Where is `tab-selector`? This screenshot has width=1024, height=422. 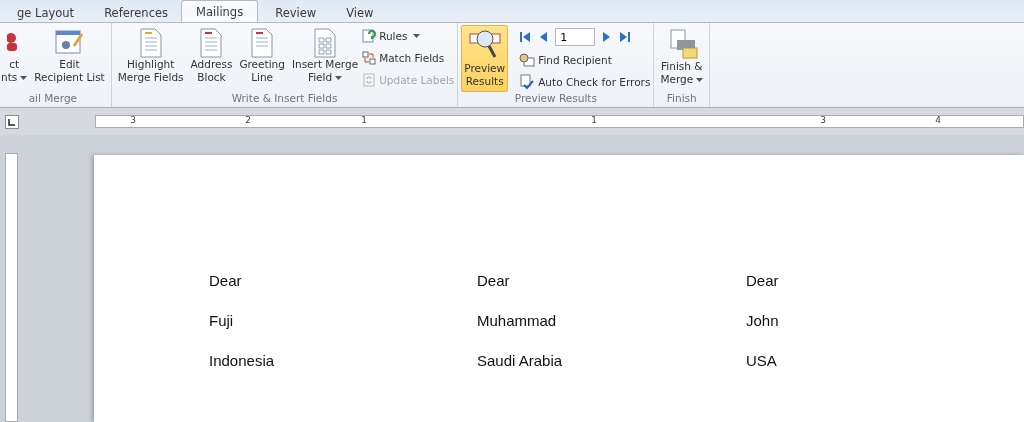
tab-selector is located at coordinates (12, 121).